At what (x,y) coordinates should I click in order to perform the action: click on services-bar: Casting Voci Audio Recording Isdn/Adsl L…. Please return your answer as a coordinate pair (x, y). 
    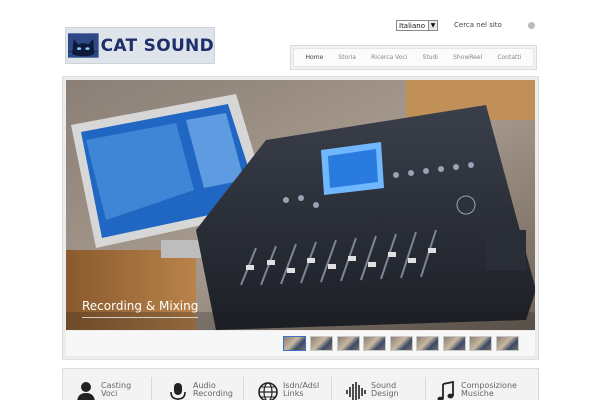
    Looking at the image, I should click on (300, 384).